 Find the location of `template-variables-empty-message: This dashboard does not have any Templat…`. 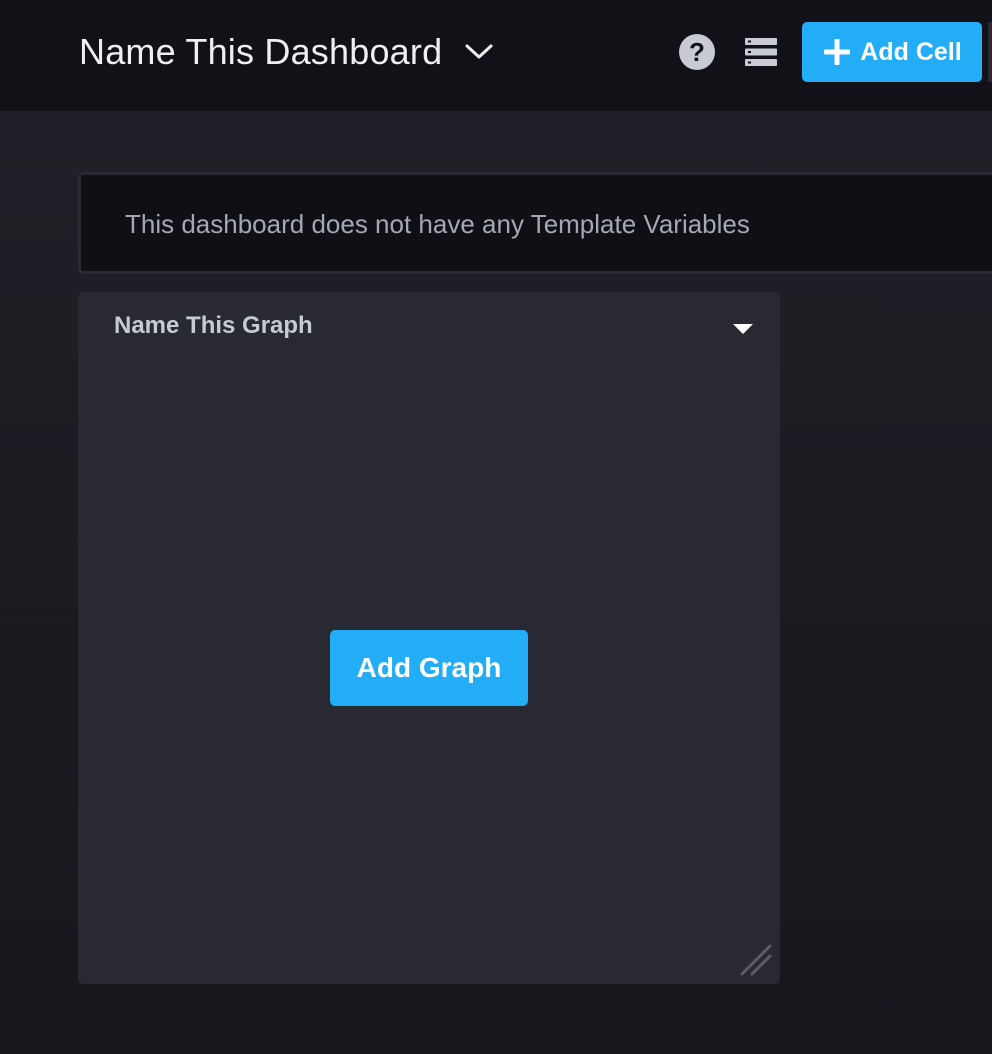

template-variables-empty-message: This dashboard does not have any Templat… is located at coordinates (437, 224).